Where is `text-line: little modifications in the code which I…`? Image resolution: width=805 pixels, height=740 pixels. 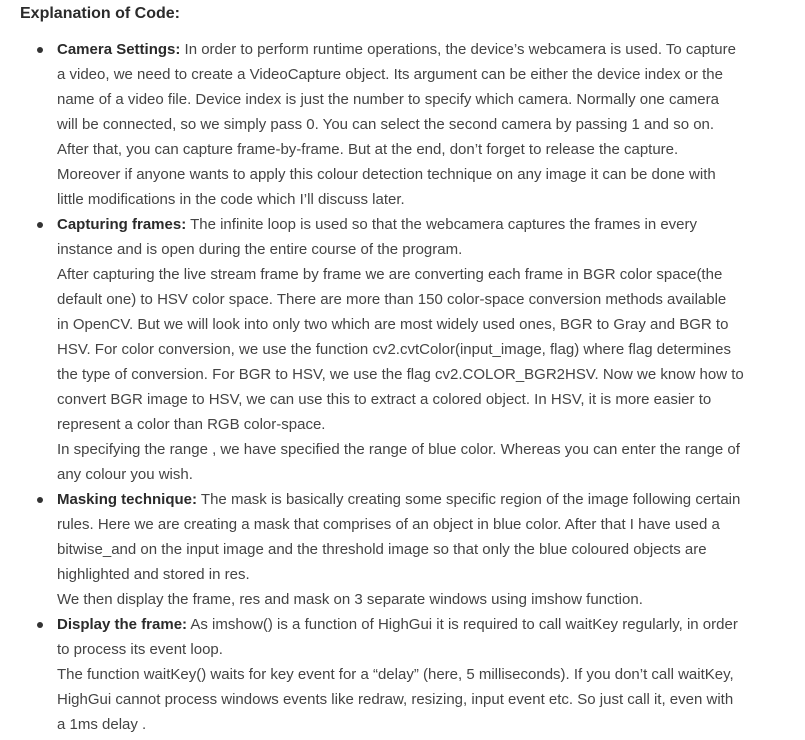 text-line: little modifications in the code which I… is located at coordinates (231, 199).